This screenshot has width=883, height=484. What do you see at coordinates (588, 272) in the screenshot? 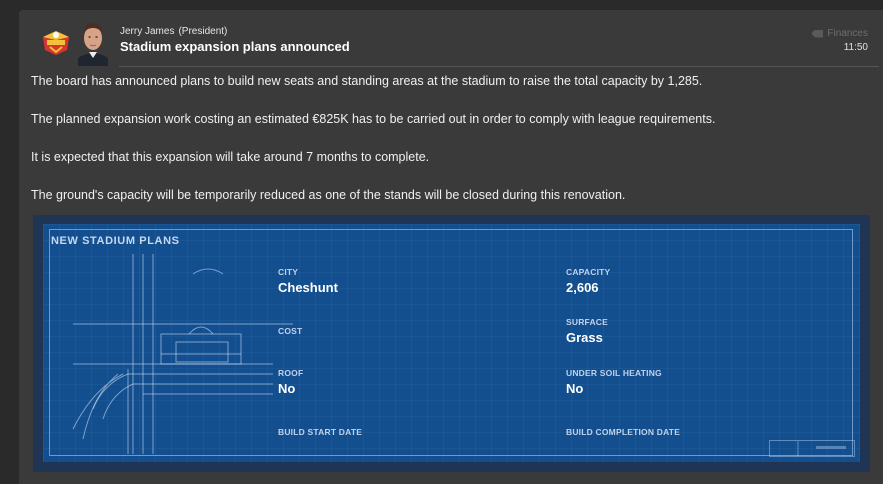
I see `capacity-label: CAPACITY` at bounding box center [588, 272].